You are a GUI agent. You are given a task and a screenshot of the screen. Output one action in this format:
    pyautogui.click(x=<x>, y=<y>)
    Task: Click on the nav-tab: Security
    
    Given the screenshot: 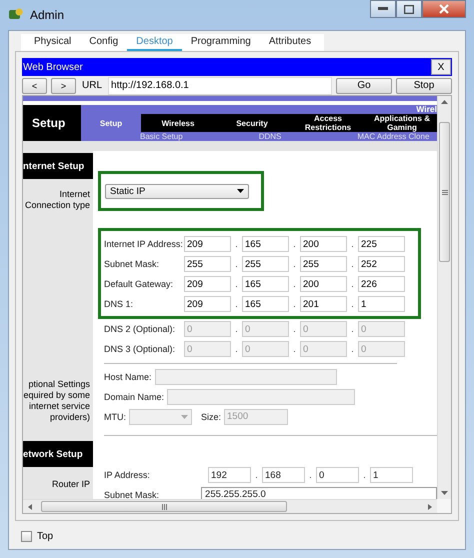 What is the action you would take?
    pyautogui.click(x=252, y=123)
    